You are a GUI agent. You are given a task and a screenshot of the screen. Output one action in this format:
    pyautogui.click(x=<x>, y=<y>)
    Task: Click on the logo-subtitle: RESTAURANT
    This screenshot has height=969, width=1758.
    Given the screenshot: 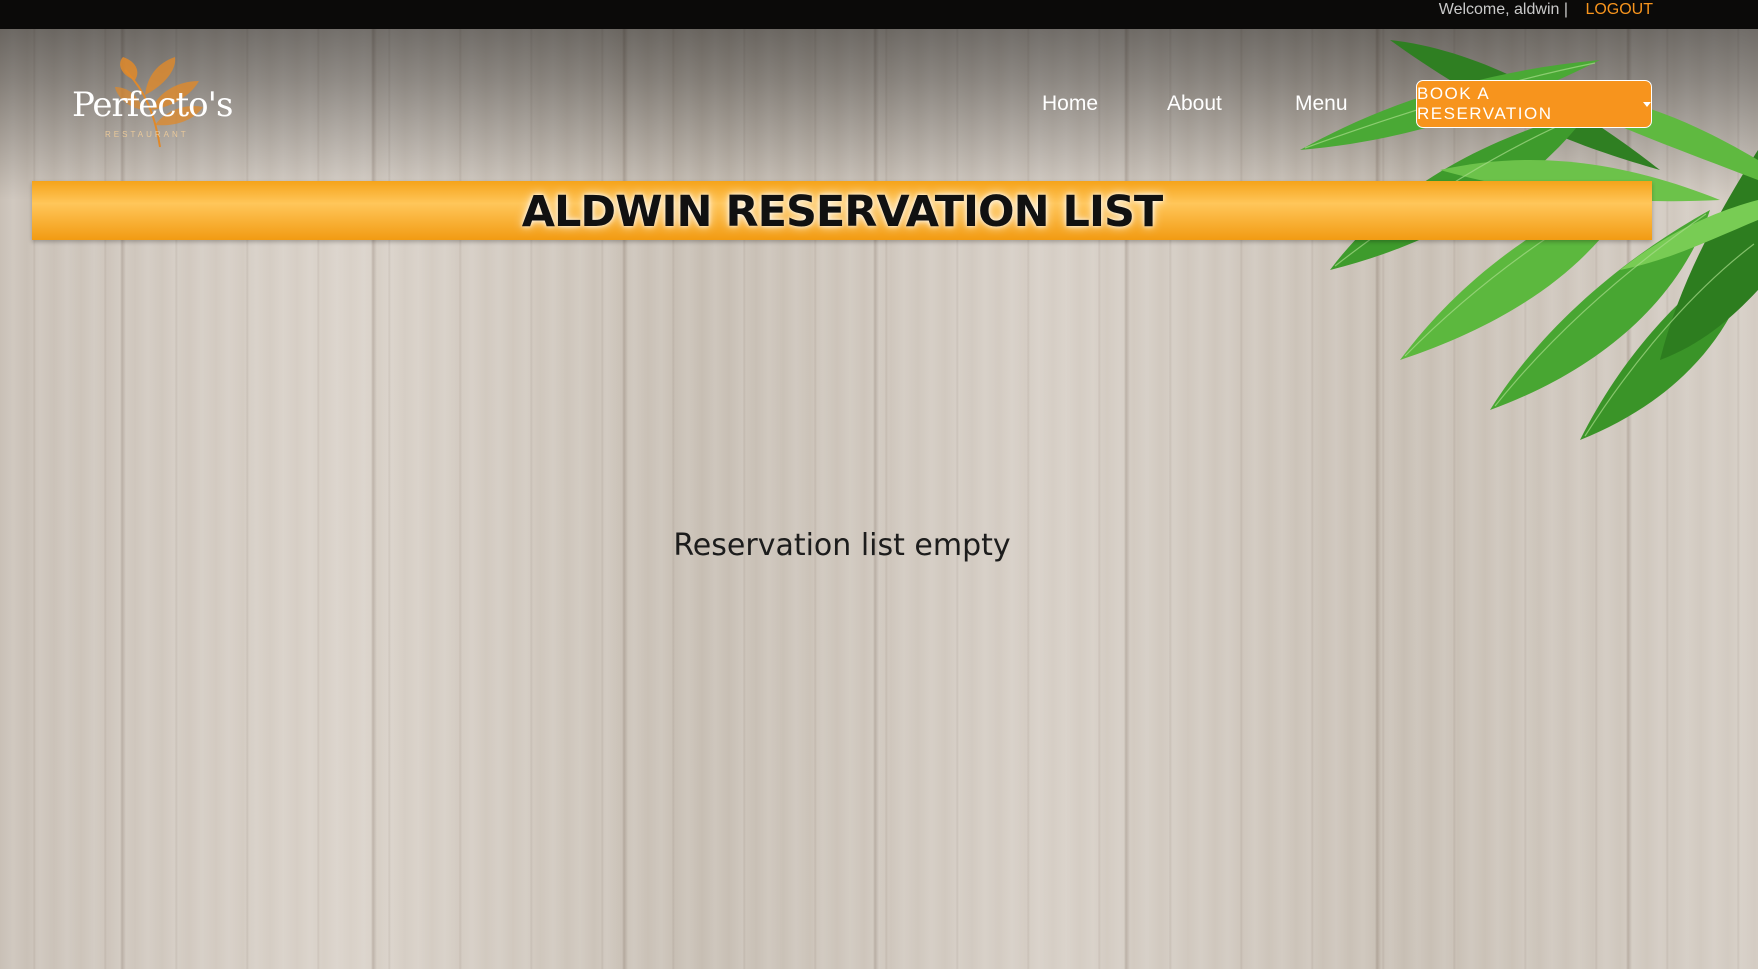 What is the action you would take?
    pyautogui.click(x=147, y=134)
    